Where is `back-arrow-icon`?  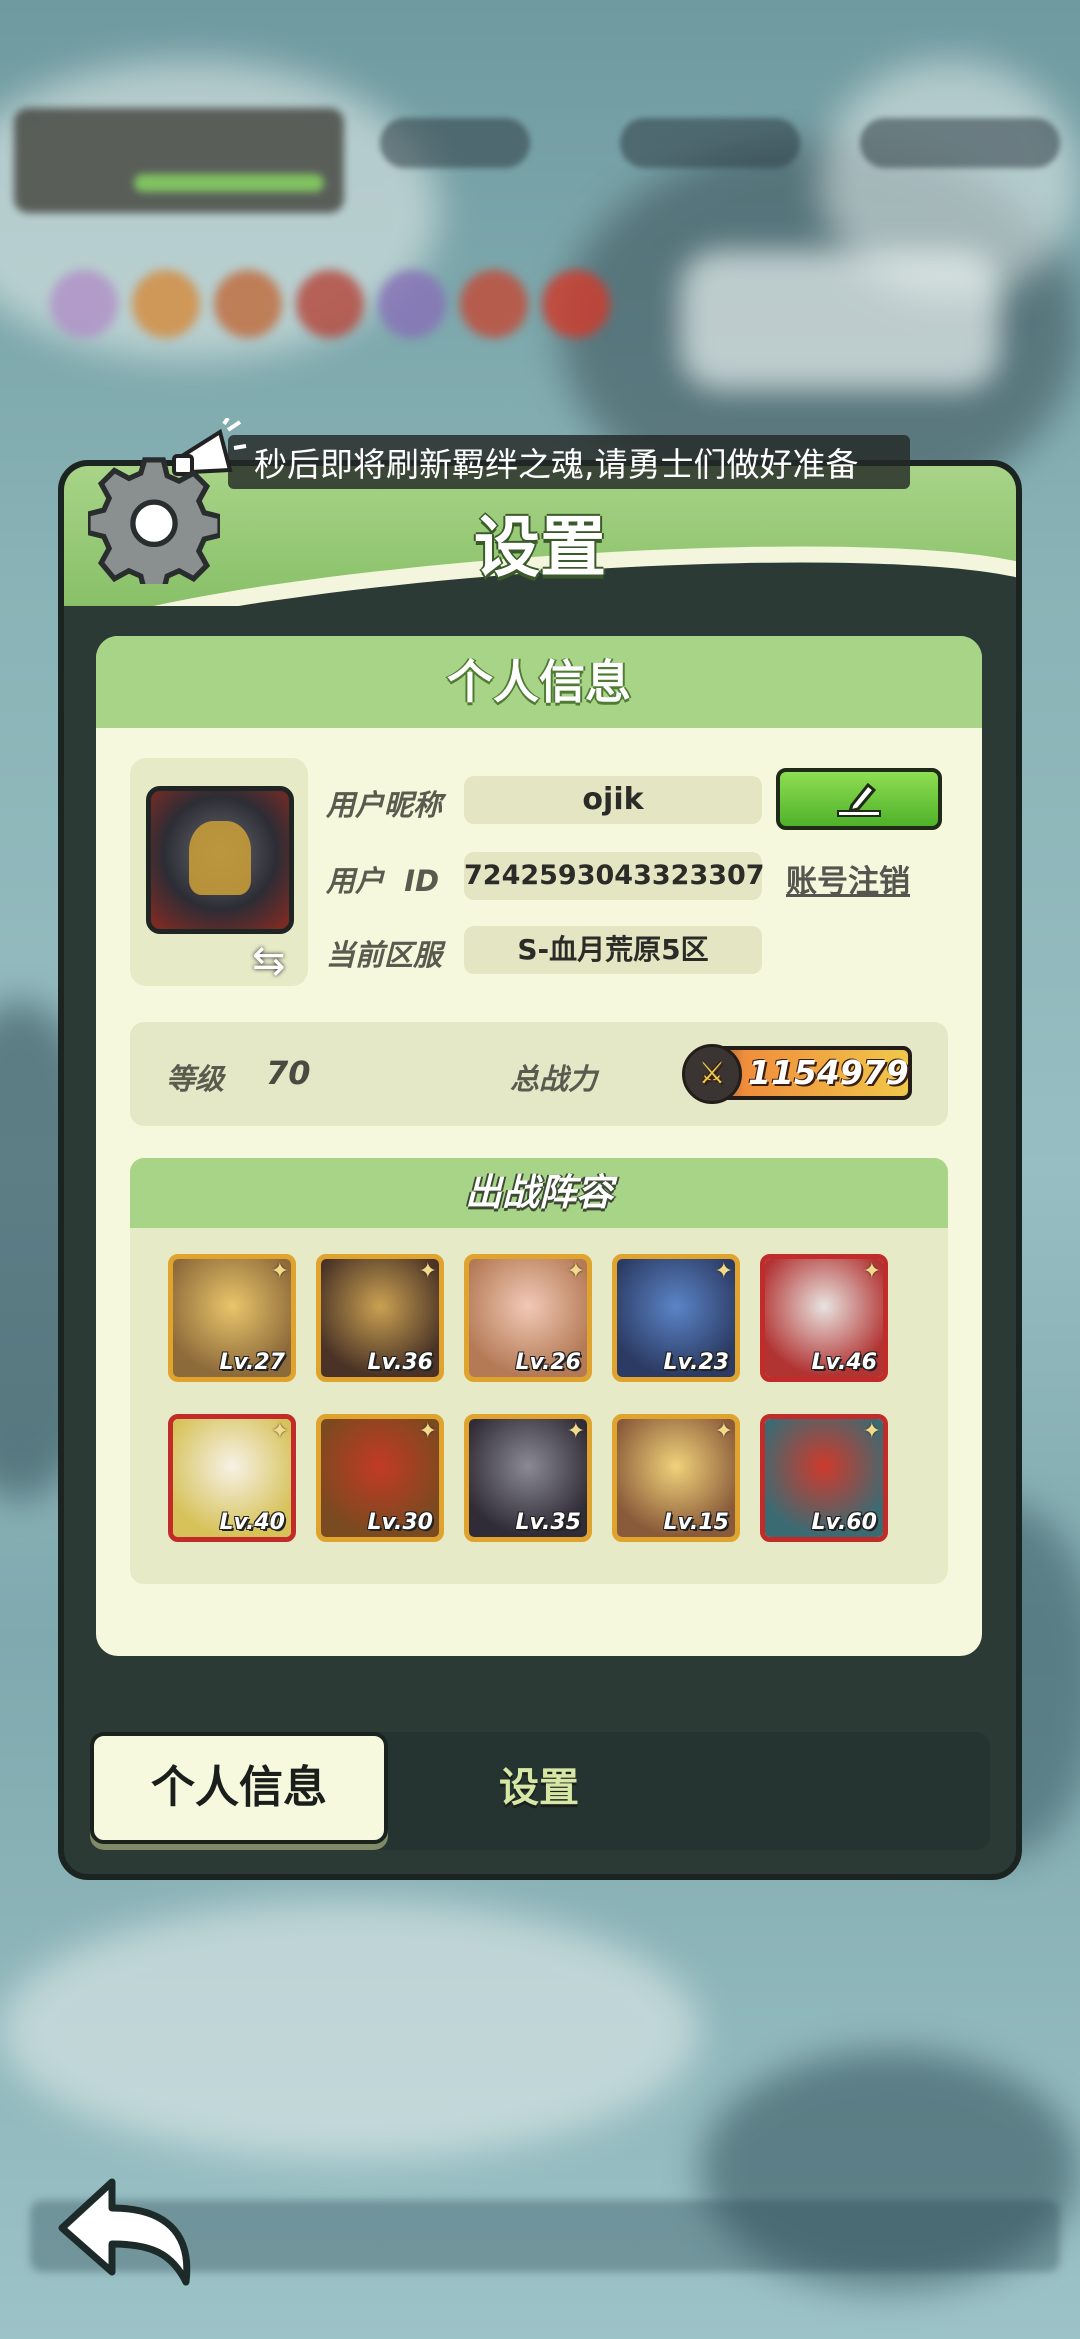 back-arrow-icon is located at coordinates (129, 2230).